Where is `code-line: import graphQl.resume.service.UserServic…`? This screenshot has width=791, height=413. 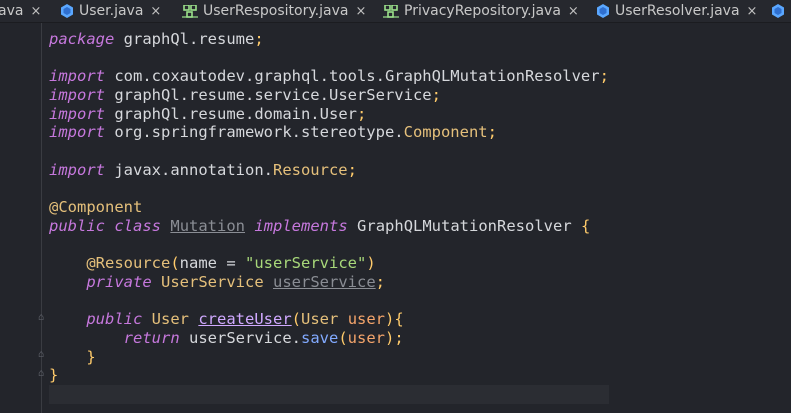 code-line: import graphQl.resume.service.UserServic… is located at coordinates (245, 95).